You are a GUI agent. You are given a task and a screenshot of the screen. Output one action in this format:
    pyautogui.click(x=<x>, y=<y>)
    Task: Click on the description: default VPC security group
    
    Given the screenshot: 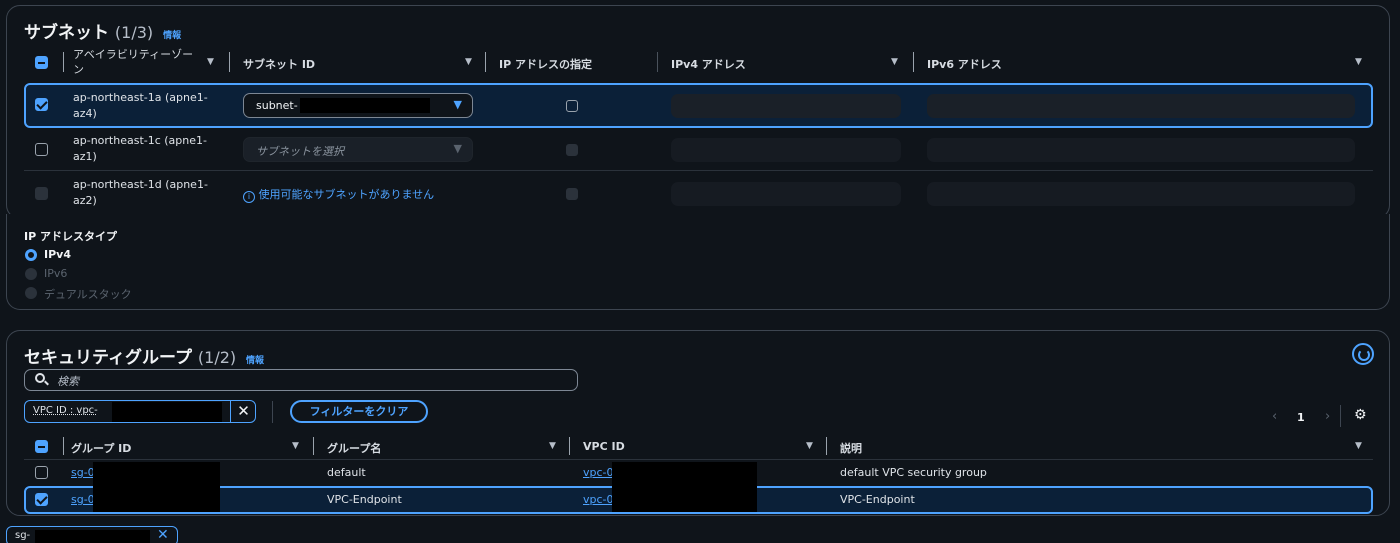 What is the action you would take?
    pyautogui.click(x=913, y=472)
    